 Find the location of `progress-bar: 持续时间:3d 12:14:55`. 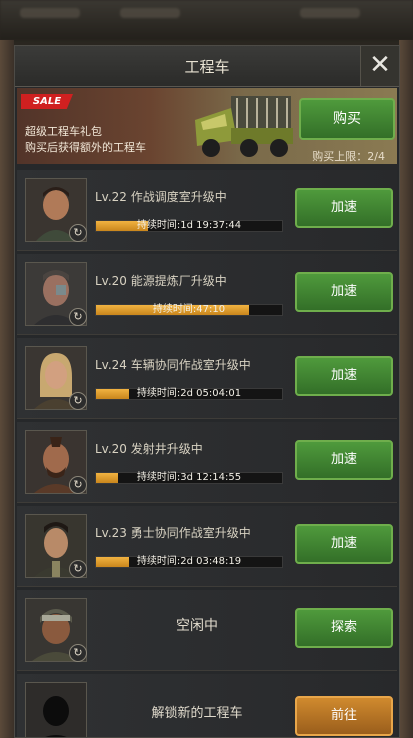

progress-bar: 持续时间:3d 12:14:55 is located at coordinates (189, 478).